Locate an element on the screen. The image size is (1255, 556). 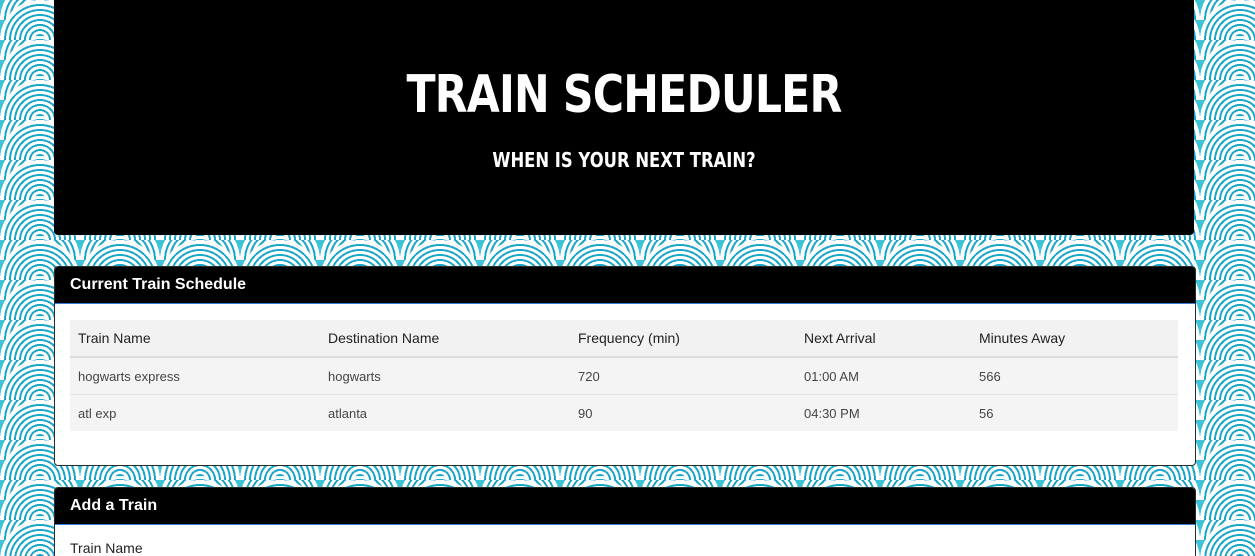
column-header-next-arrival: Next Arrival is located at coordinates (883, 339).